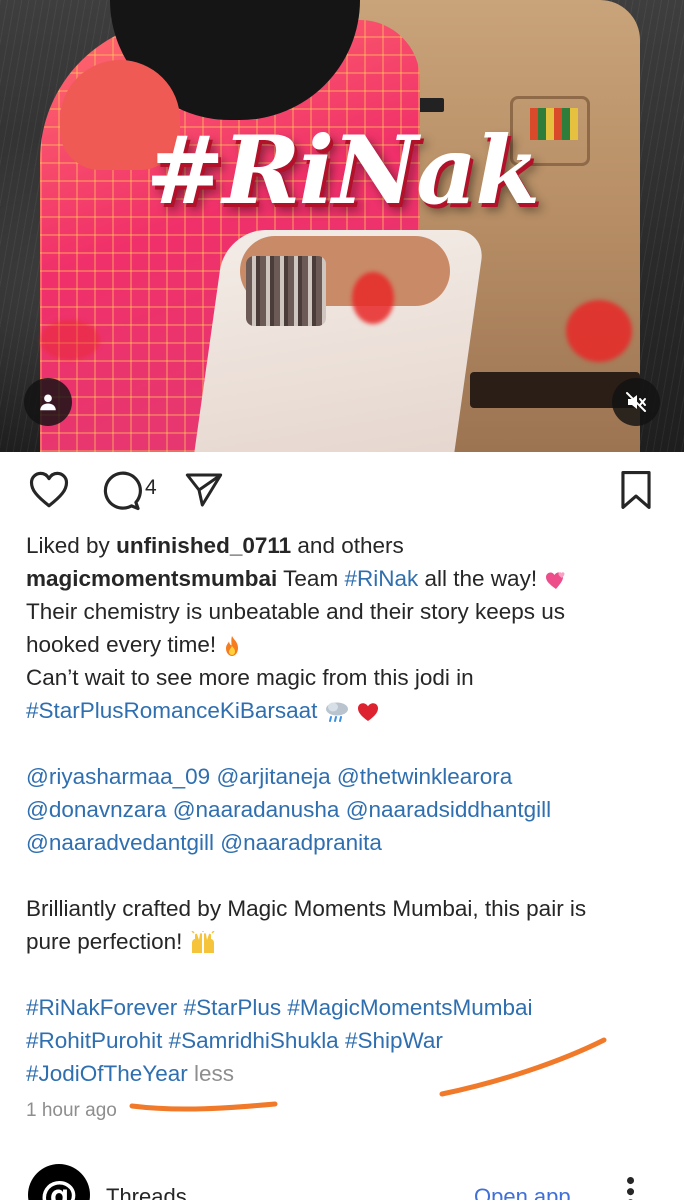  I want to click on annotation-stroke, so click(203, 1106).